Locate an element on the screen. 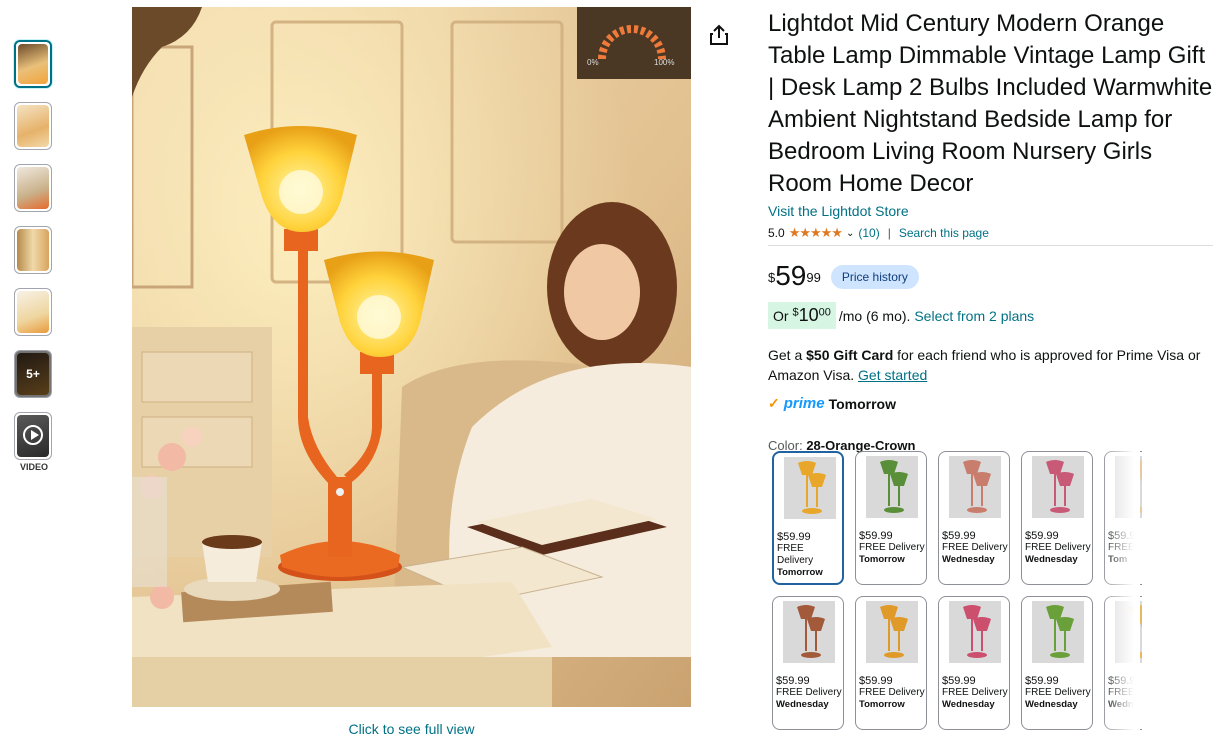  thumbnail-strip: 5+ VIDEO is located at coordinates (34, 256).